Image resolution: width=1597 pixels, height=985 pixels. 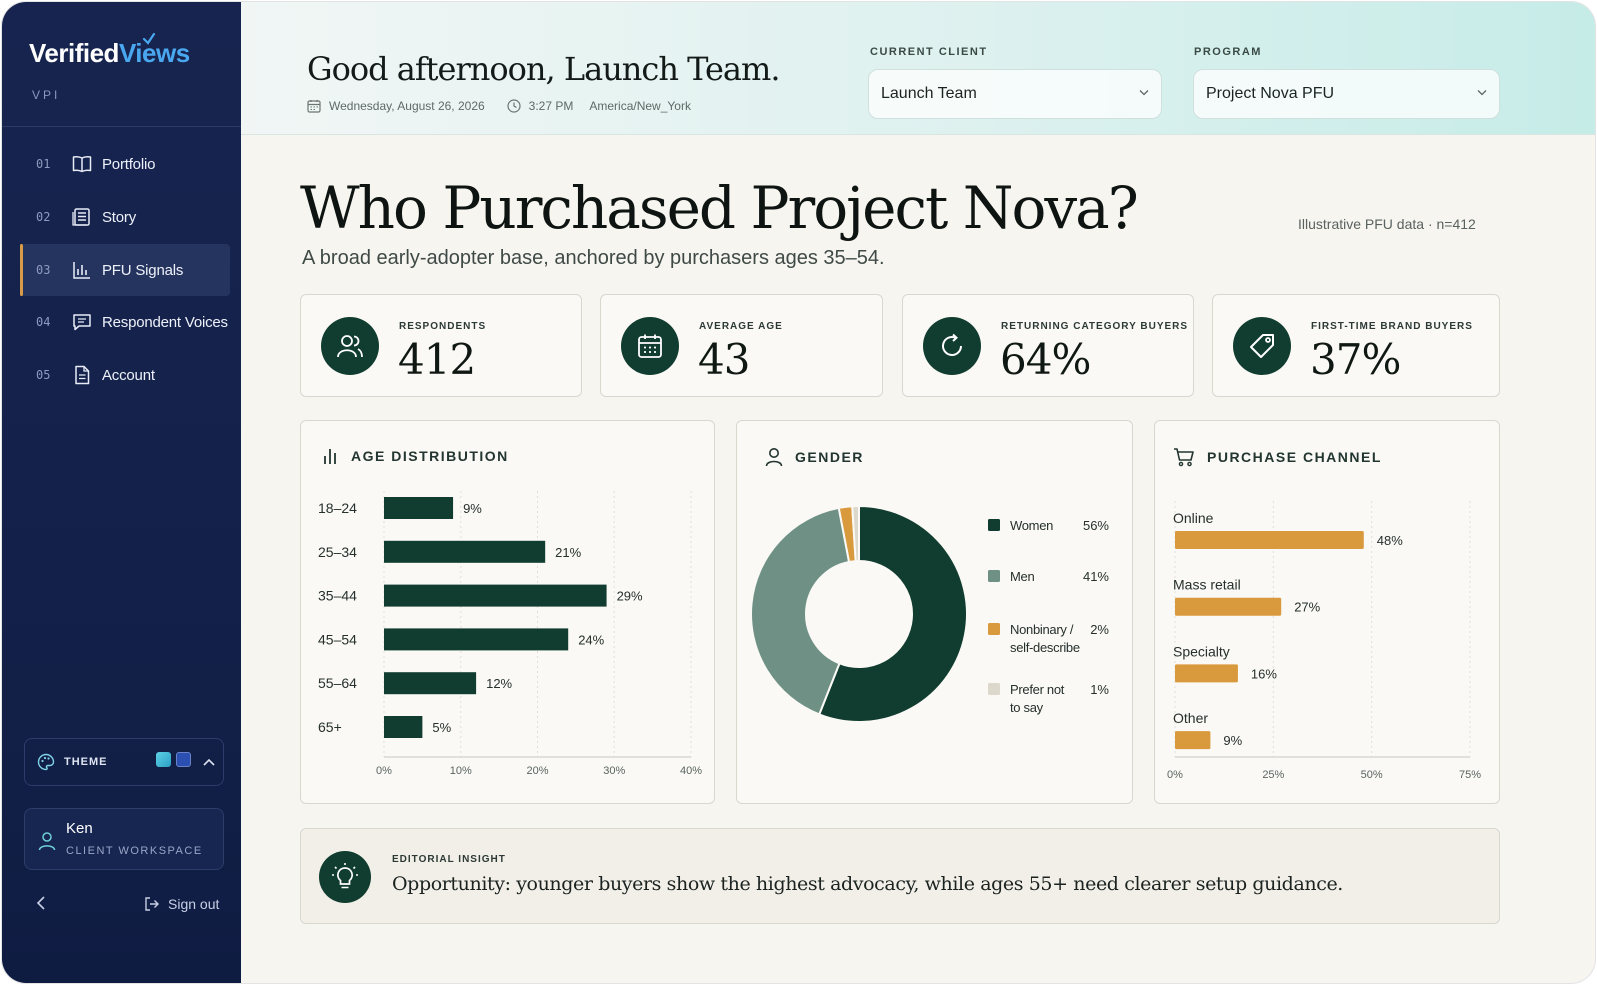 I want to click on sidebar-divider, so click(x=121, y=126).